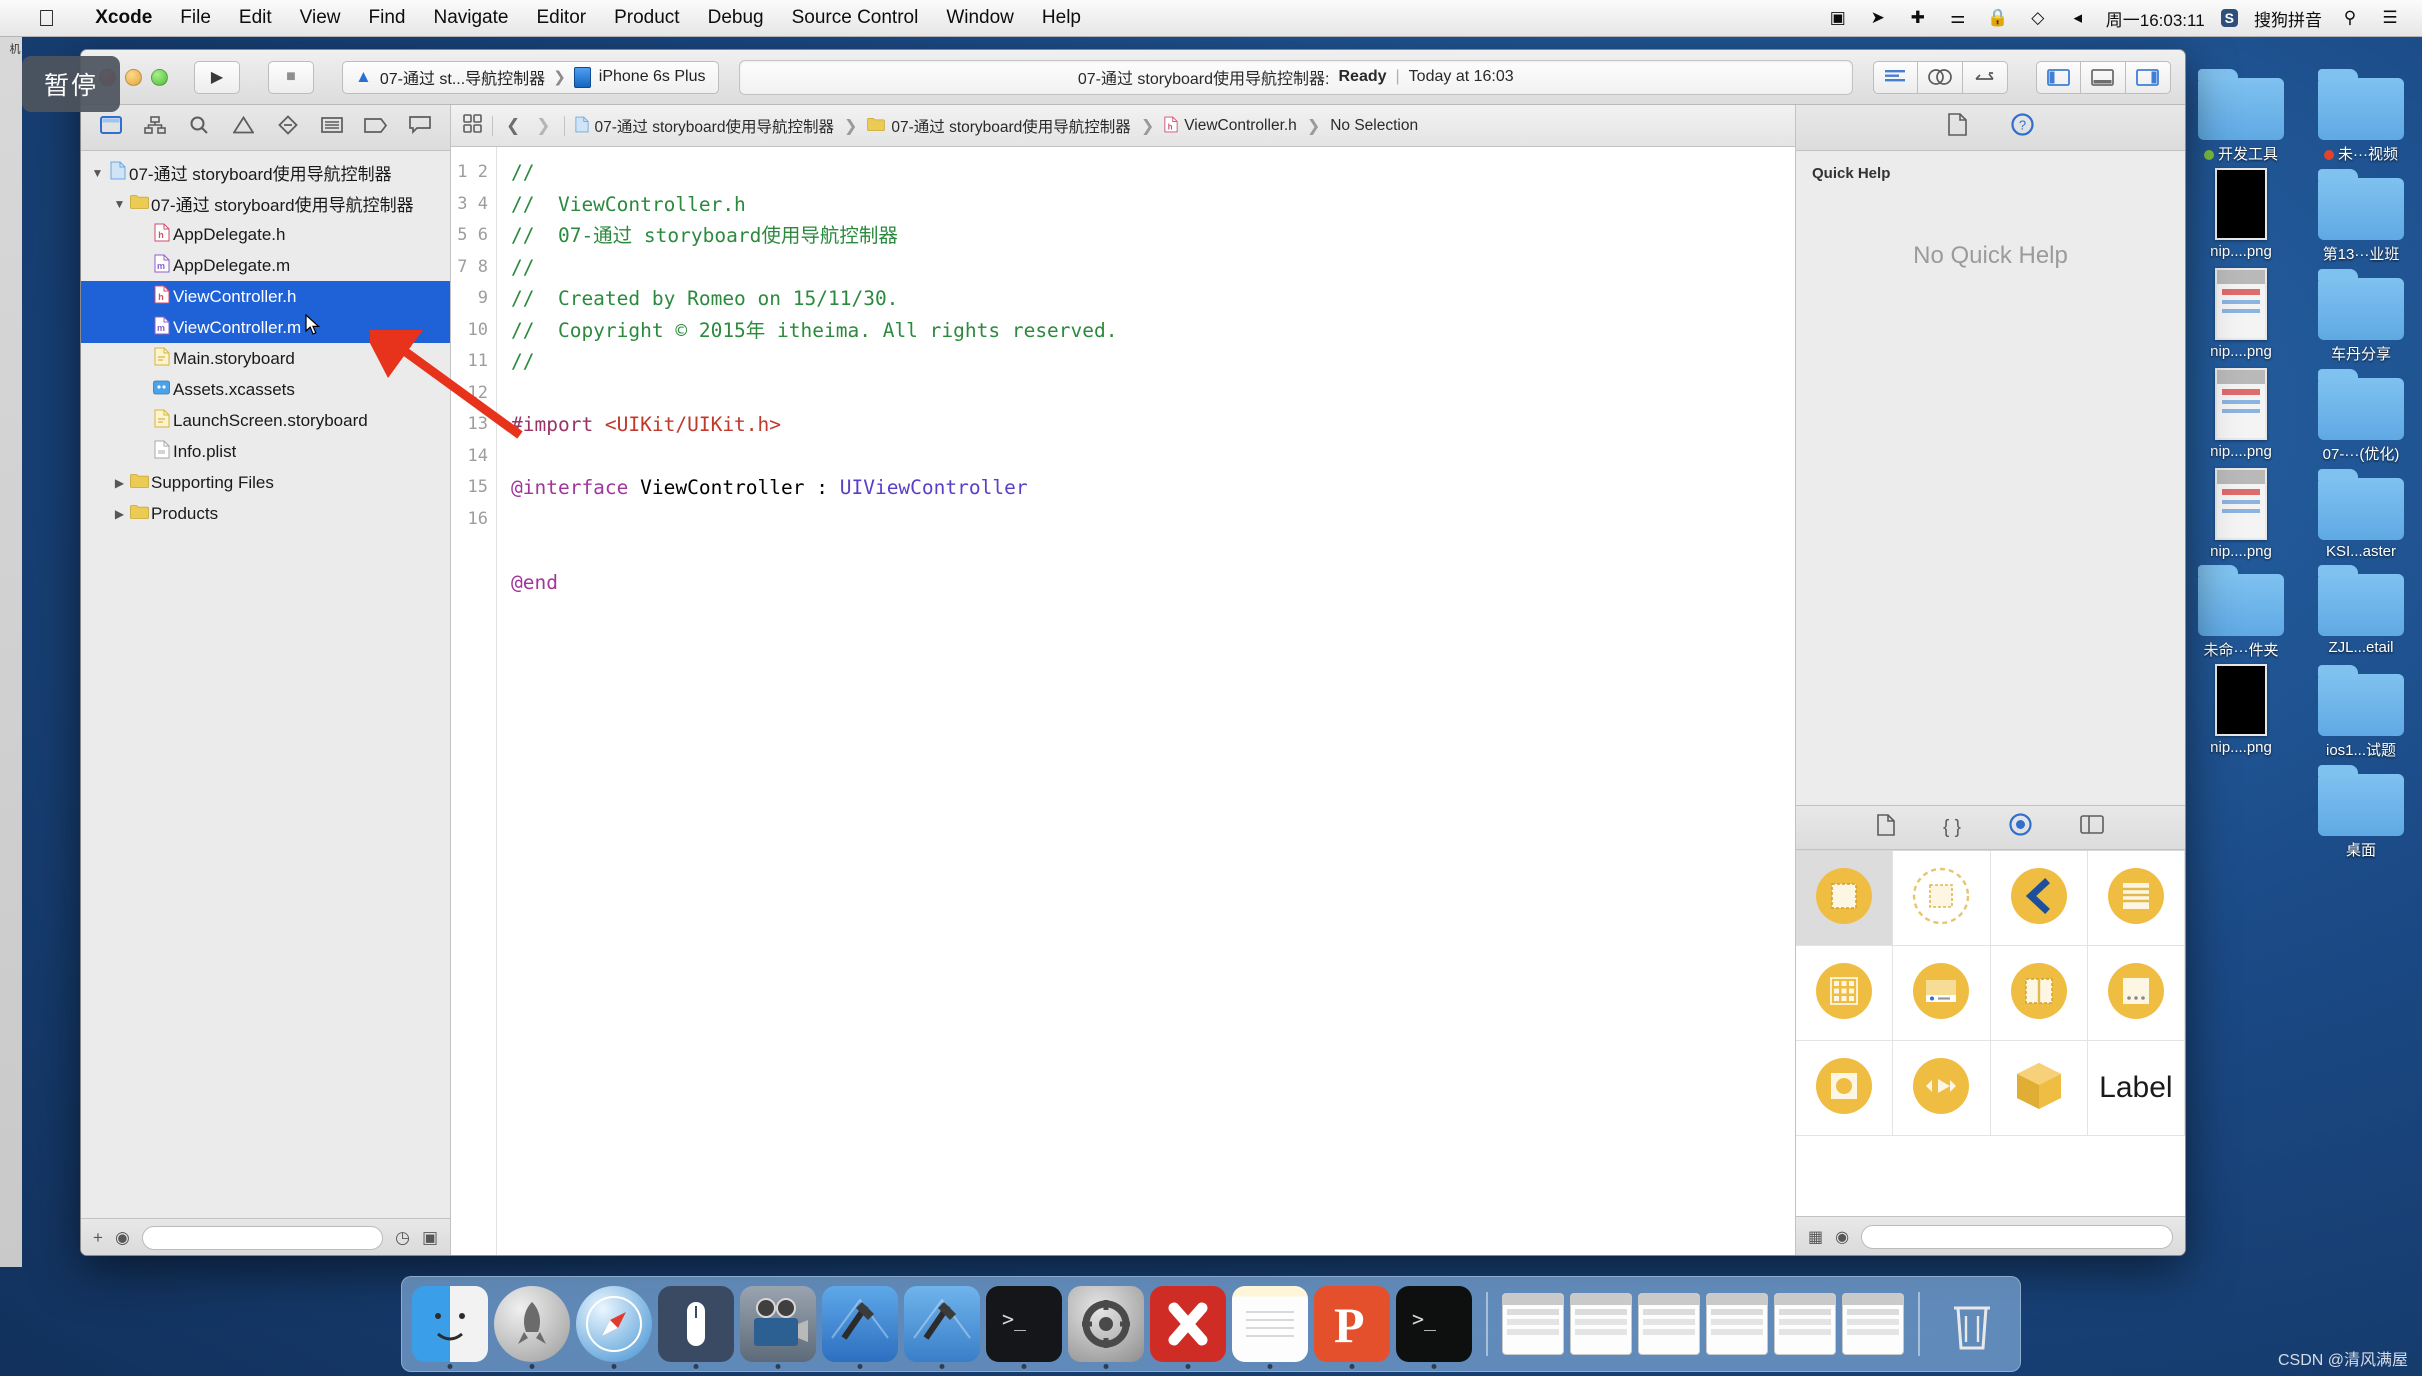  What do you see at coordinates (2361, 612) in the screenshot?
I see `desktop-icon-12: ZJL...etail` at bounding box center [2361, 612].